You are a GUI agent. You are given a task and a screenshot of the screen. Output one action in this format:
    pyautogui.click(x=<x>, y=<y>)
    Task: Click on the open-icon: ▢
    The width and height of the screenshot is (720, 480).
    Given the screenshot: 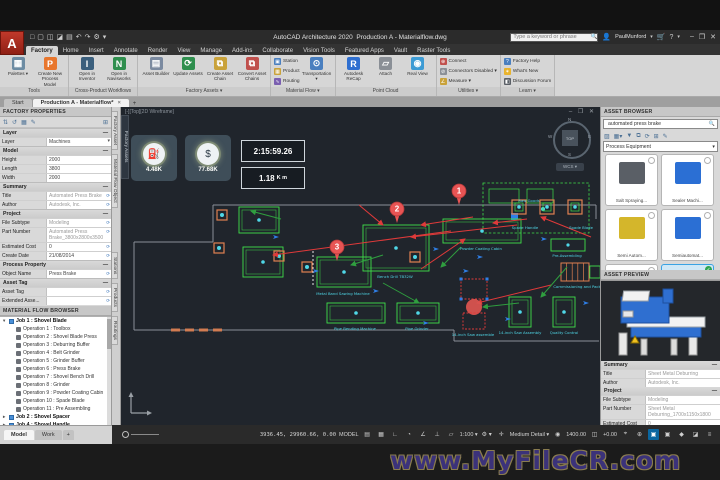 What is the action you would take?
    pyautogui.click(x=40, y=37)
    